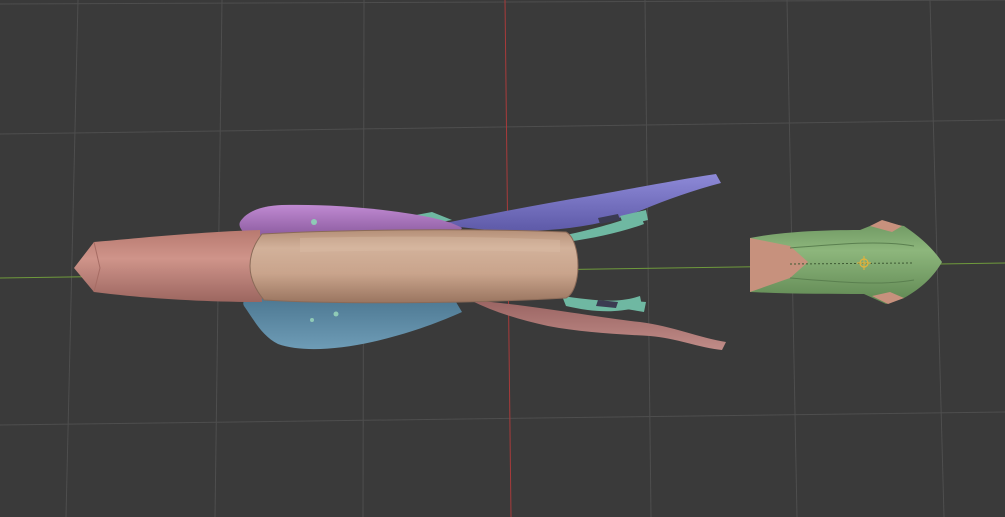 The height and width of the screenshot is (517, 1005). I want to click on lower-left-wing, so click(352, 324).